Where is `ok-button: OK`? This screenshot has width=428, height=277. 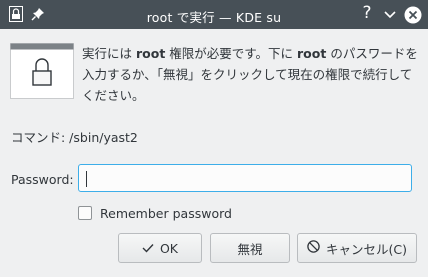
ok-button: OK is located at coordinates (160, 248).